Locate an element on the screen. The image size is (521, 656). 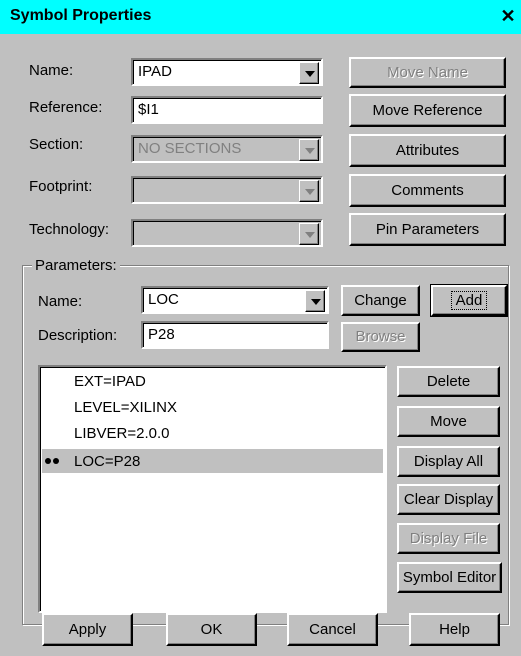
section-combo: NO SECTIONS is located at coordinates (227, 149).